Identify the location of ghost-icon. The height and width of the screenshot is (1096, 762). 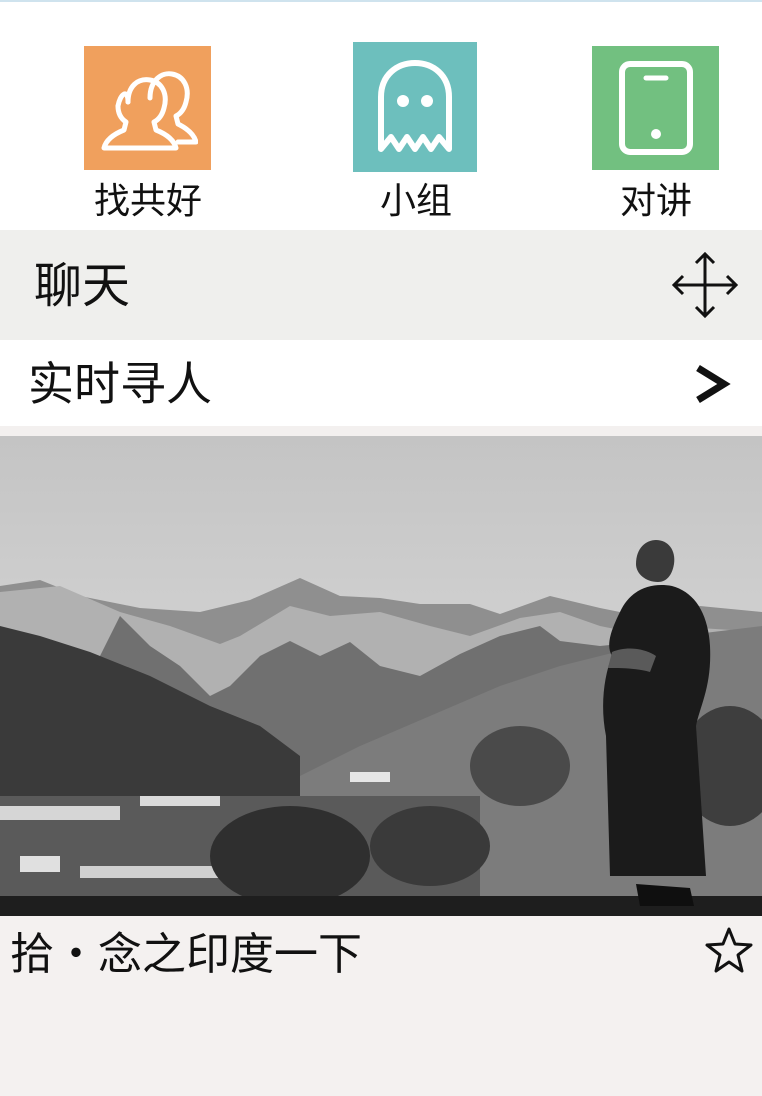
(415, 106).